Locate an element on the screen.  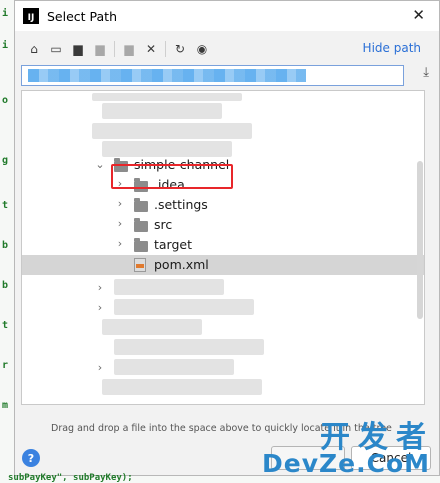
home-icon: ⌂ is located at coordinates (34, 49).